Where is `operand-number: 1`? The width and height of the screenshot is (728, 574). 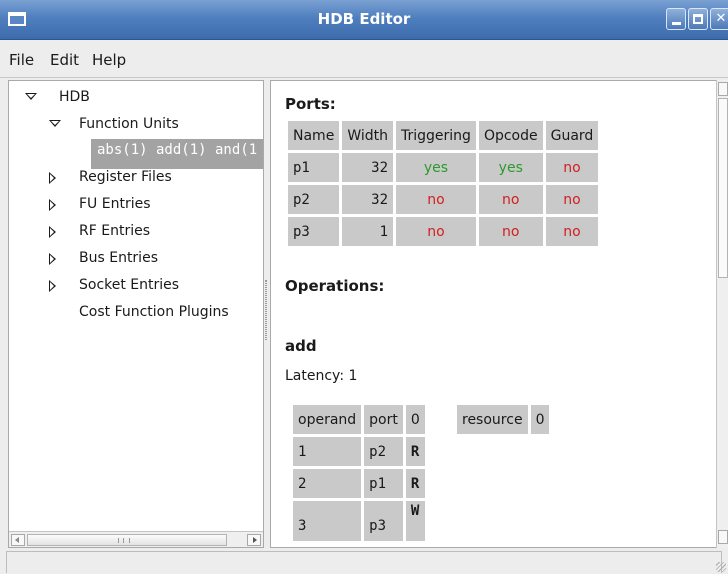
operand-number: 1 is located at coordinates (327, 451).